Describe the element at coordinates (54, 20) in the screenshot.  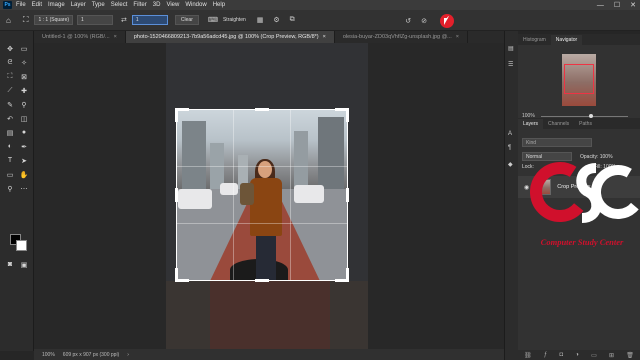
I see `ratio-preset-select: 1 : 1 (Square)` at that location.